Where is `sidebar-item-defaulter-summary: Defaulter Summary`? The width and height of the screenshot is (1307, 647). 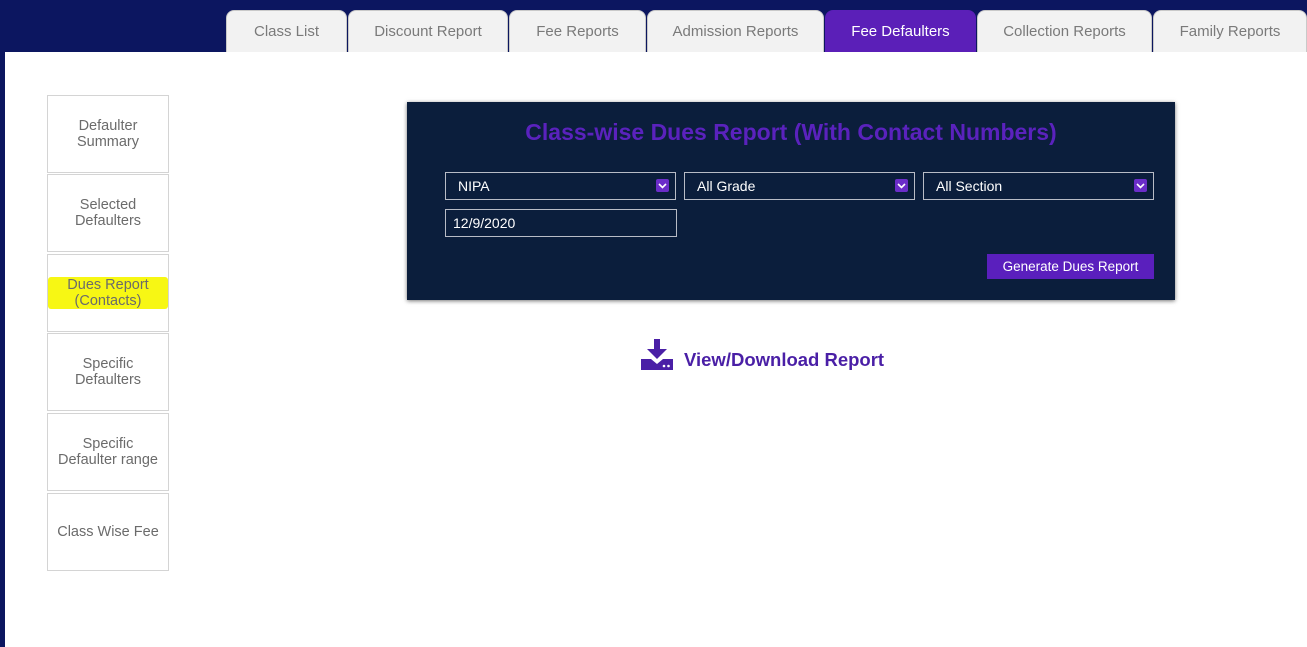
sidebar-item-defaulter-summary: Defaulter Summary is located at coordinates (108, 134).